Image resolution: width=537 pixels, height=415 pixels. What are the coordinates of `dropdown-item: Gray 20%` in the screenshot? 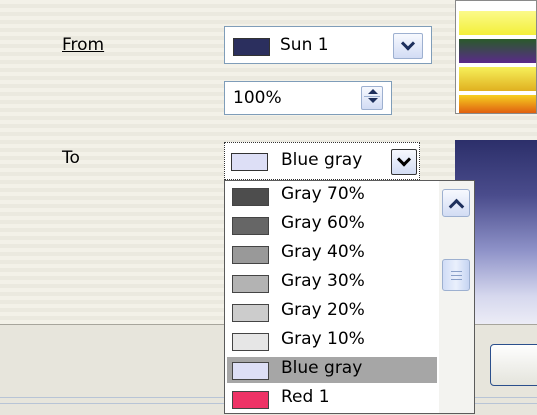 It's located at (332, 312).